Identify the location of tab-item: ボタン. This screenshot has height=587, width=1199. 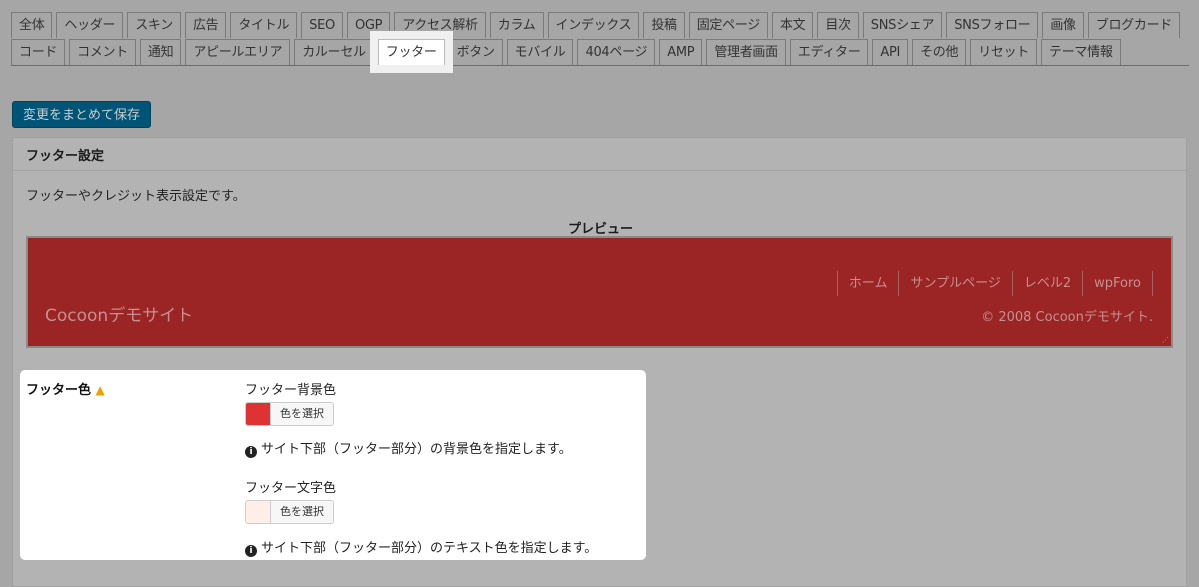
(475, 52).